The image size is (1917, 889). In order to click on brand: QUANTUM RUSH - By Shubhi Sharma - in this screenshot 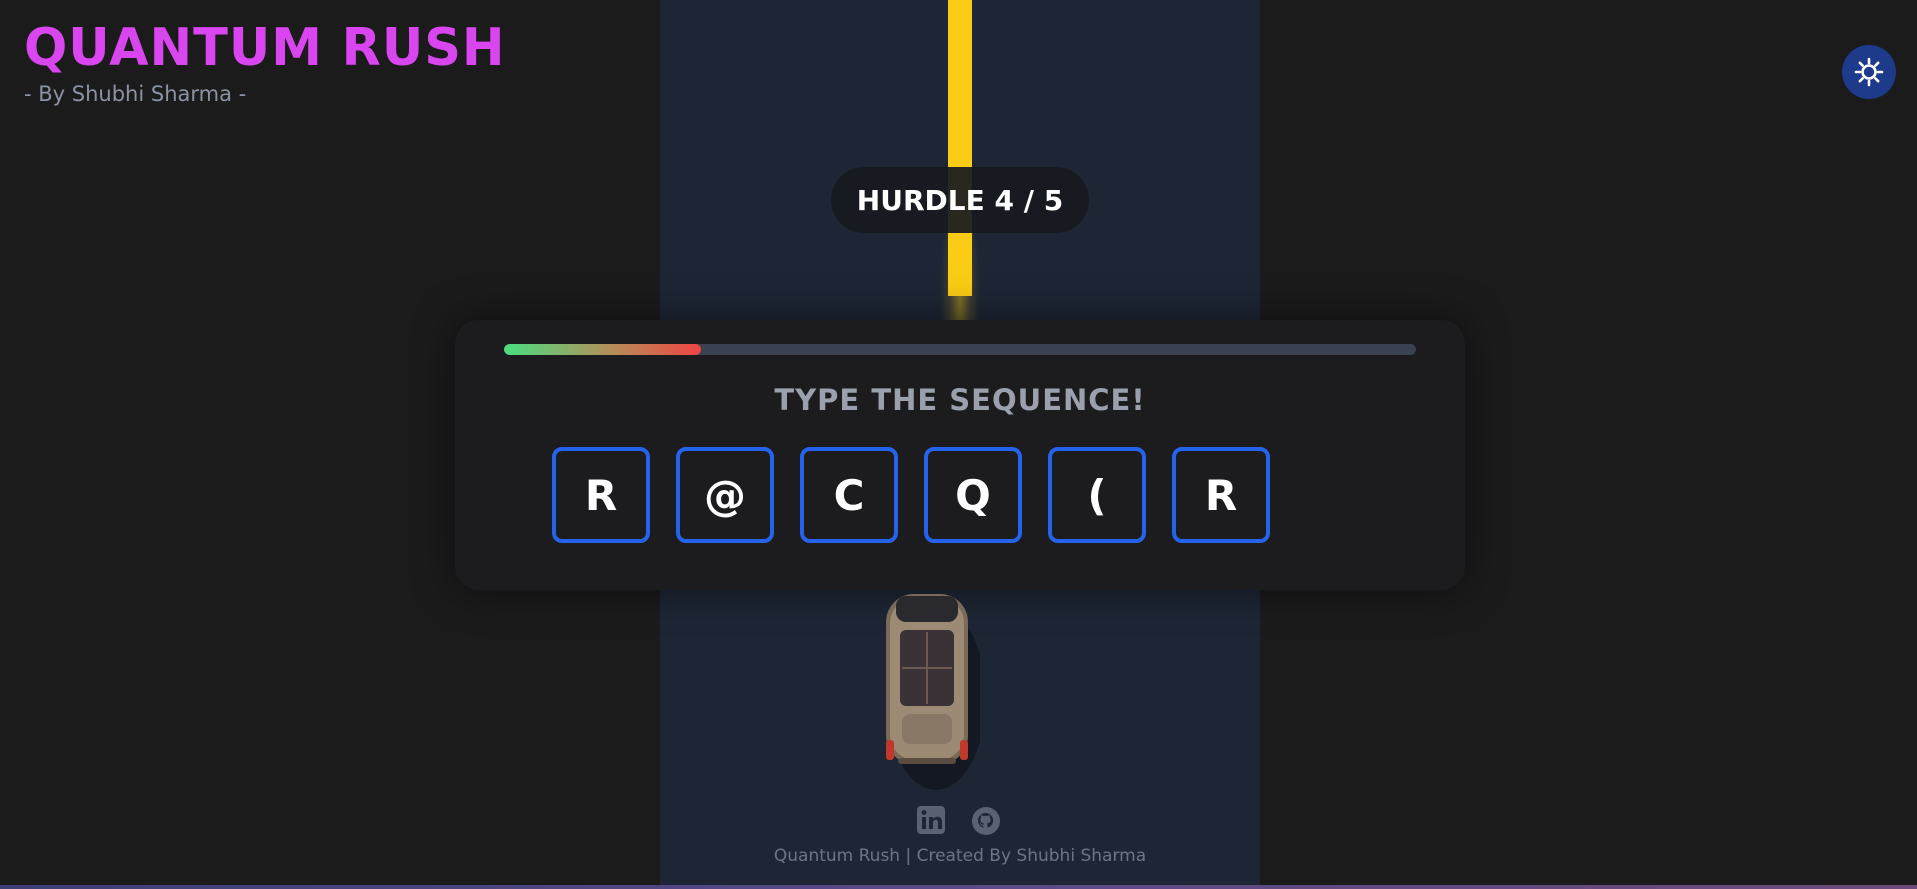, I will do `click(269, 64)`.